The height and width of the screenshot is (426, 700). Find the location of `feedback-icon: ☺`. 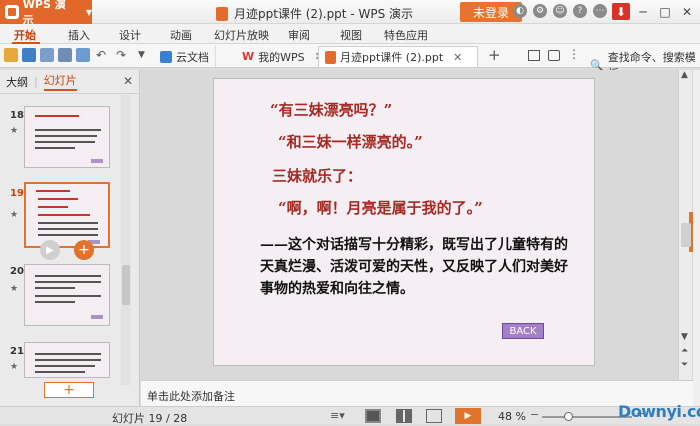

feedback-icon: ☺ is located at coordinates (560, 11).